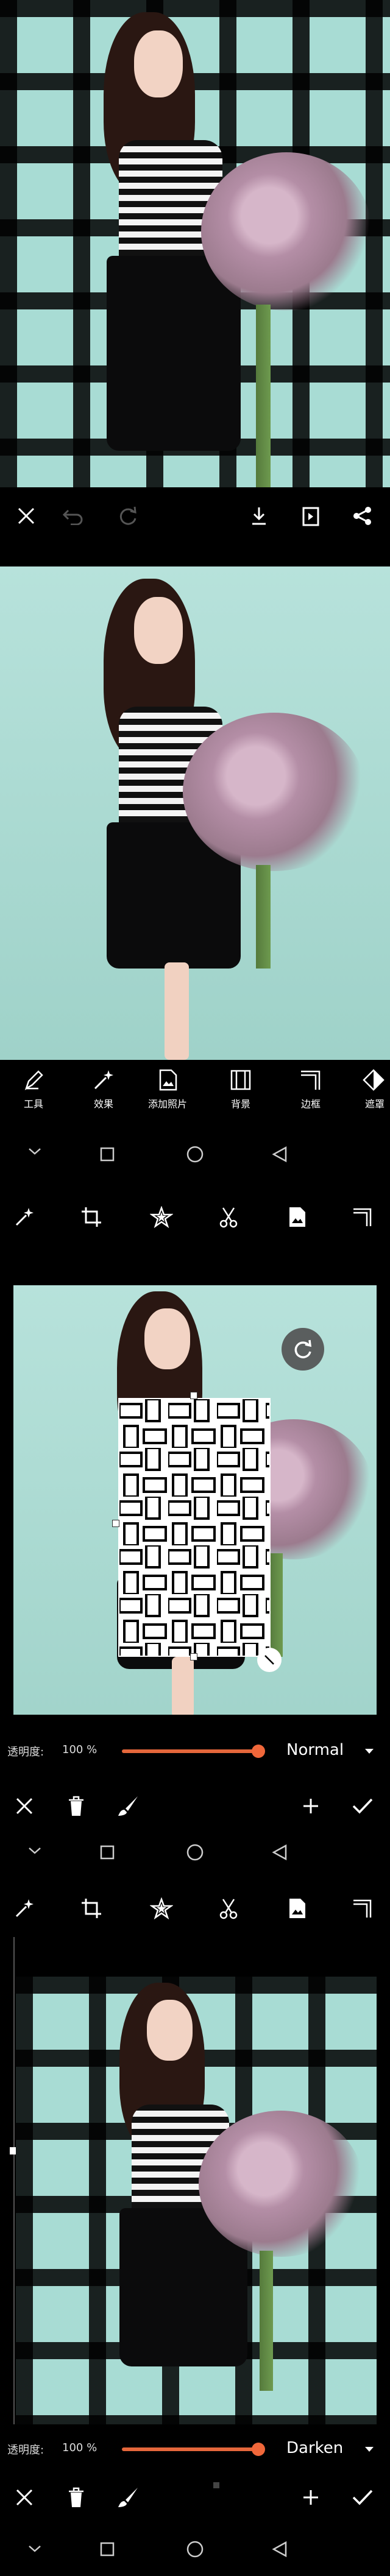 Image resolution: width=390 pixels, height=2576 pixels. I want to click on opacity-label: 透明度:, so click(25, 1752).